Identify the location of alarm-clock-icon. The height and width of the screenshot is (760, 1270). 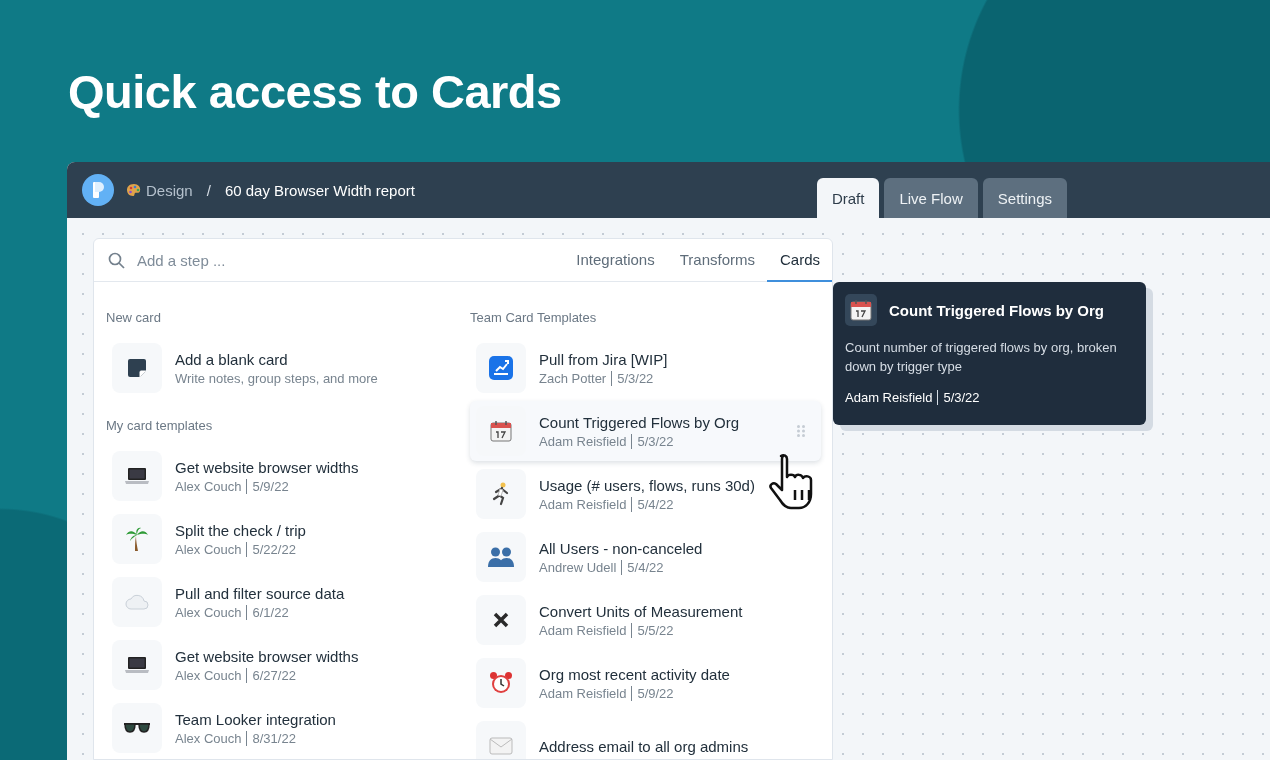
(501, 683).